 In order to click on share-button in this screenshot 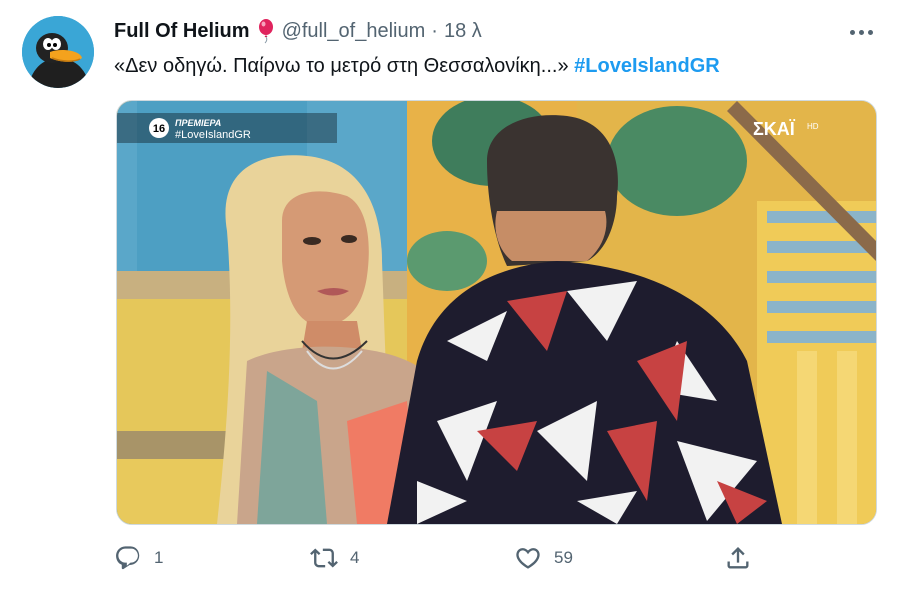, I will do `click(738, 558)`.